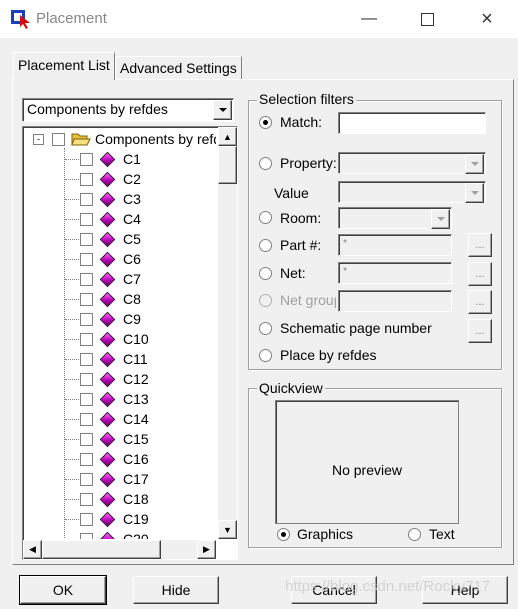 This screenshot has height=609, width=518. I want to click on tree-item-label: C9, so click(132, 319).